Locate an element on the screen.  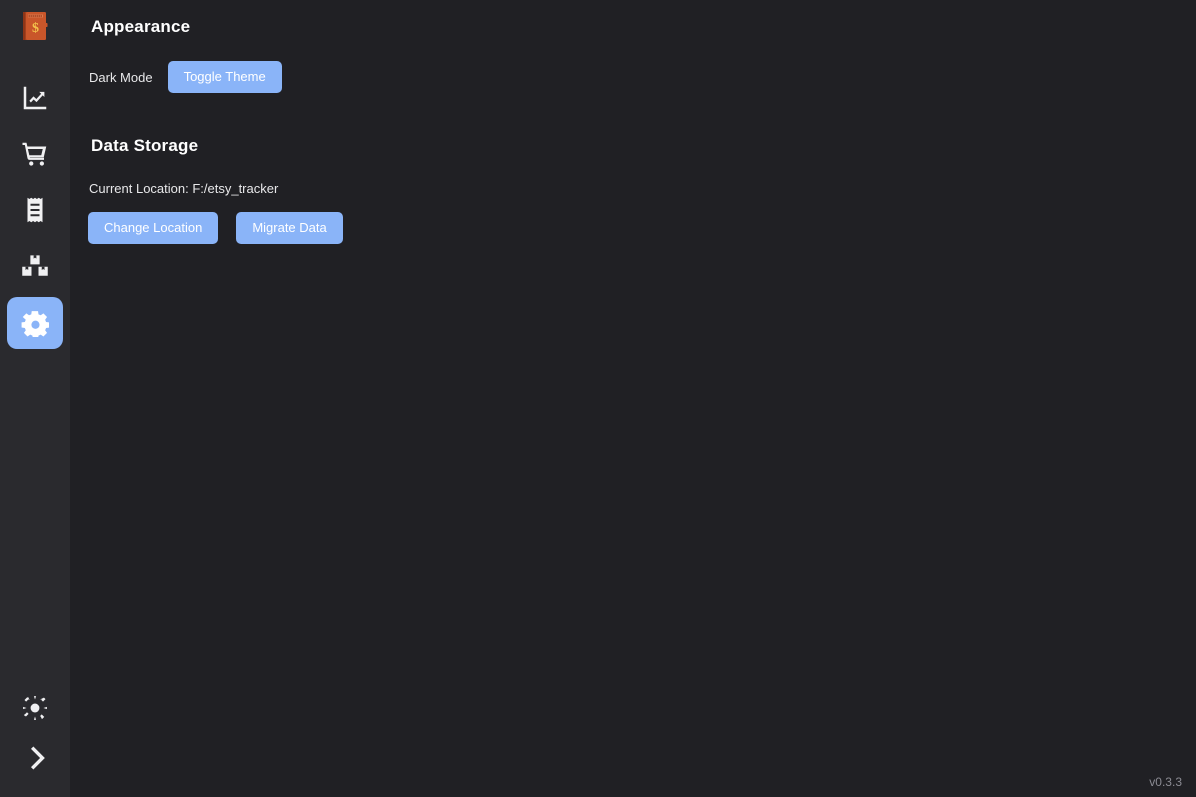
dark-mode-row: Dark Mode Toggle Theme is located at coordinates (185, 77).